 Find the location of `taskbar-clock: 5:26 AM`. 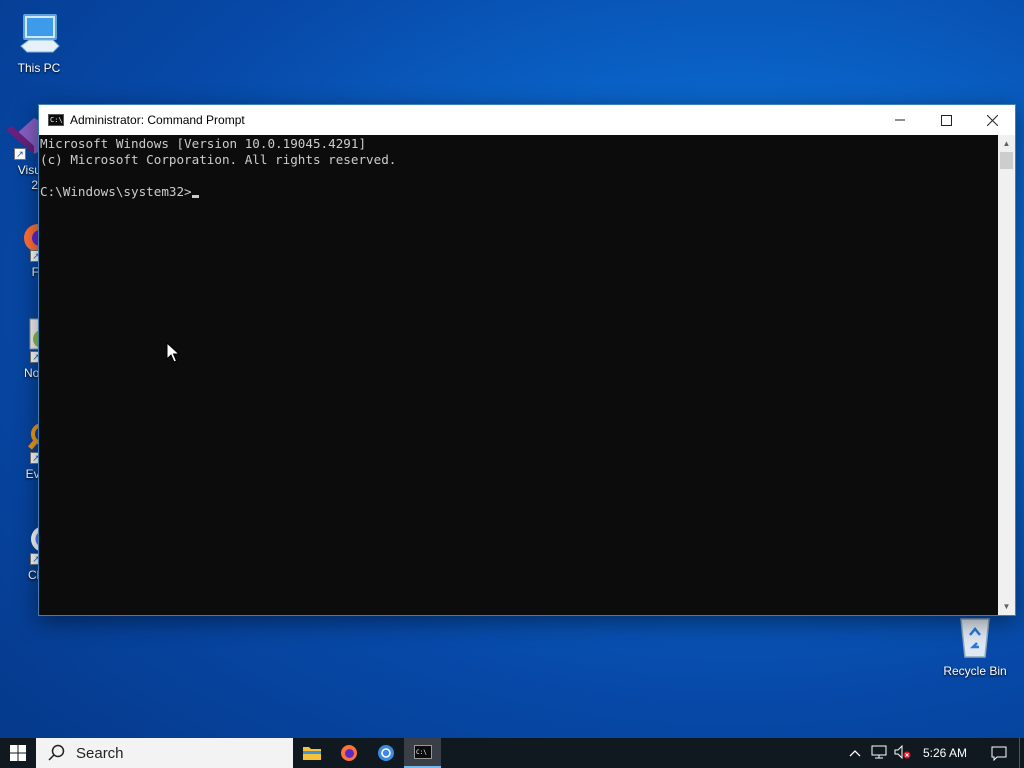

taskbar-clock: 5:26 AM is located at coordinates (947, 753).